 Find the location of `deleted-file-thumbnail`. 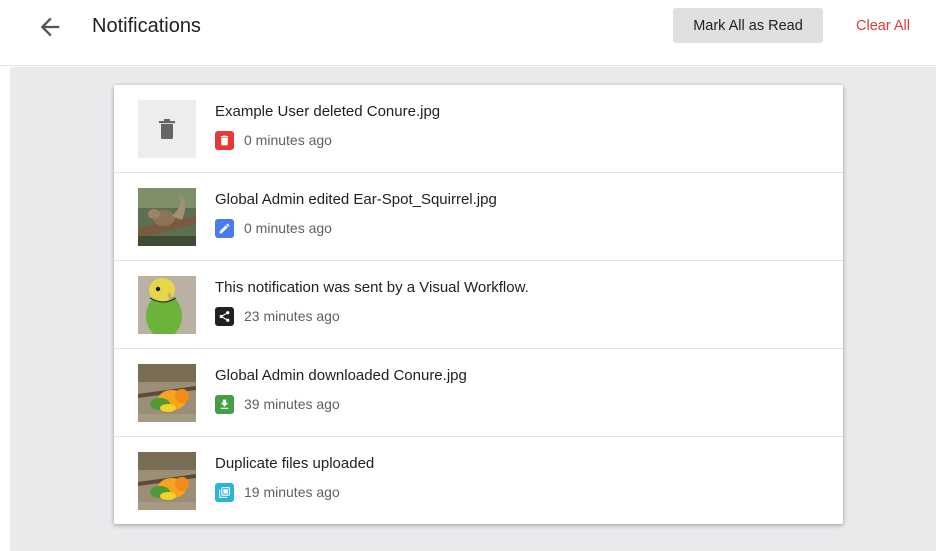

deleted-file-thumbnail is located at coordinates (167, 129).